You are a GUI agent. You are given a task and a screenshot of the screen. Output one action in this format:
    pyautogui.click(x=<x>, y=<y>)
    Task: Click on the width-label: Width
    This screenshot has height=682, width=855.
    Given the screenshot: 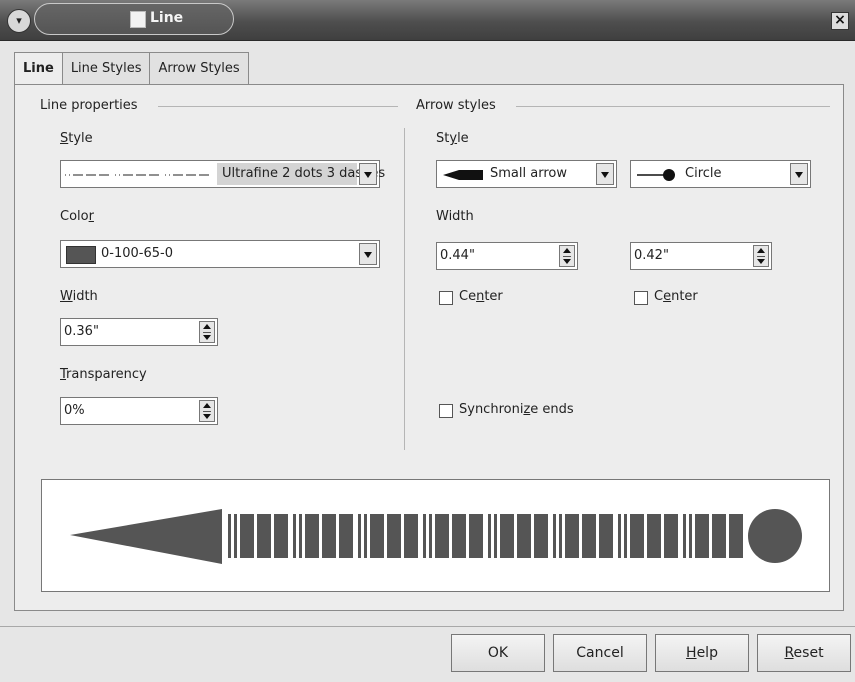 What is the action you would take?
    pyautogui.click(x=79, y=296)
    